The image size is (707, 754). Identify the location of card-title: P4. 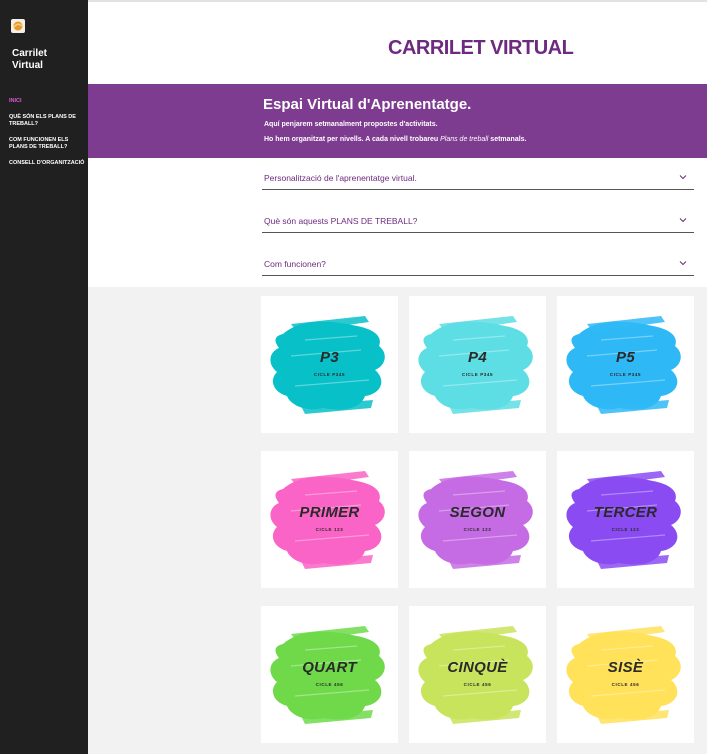
(477, 357).